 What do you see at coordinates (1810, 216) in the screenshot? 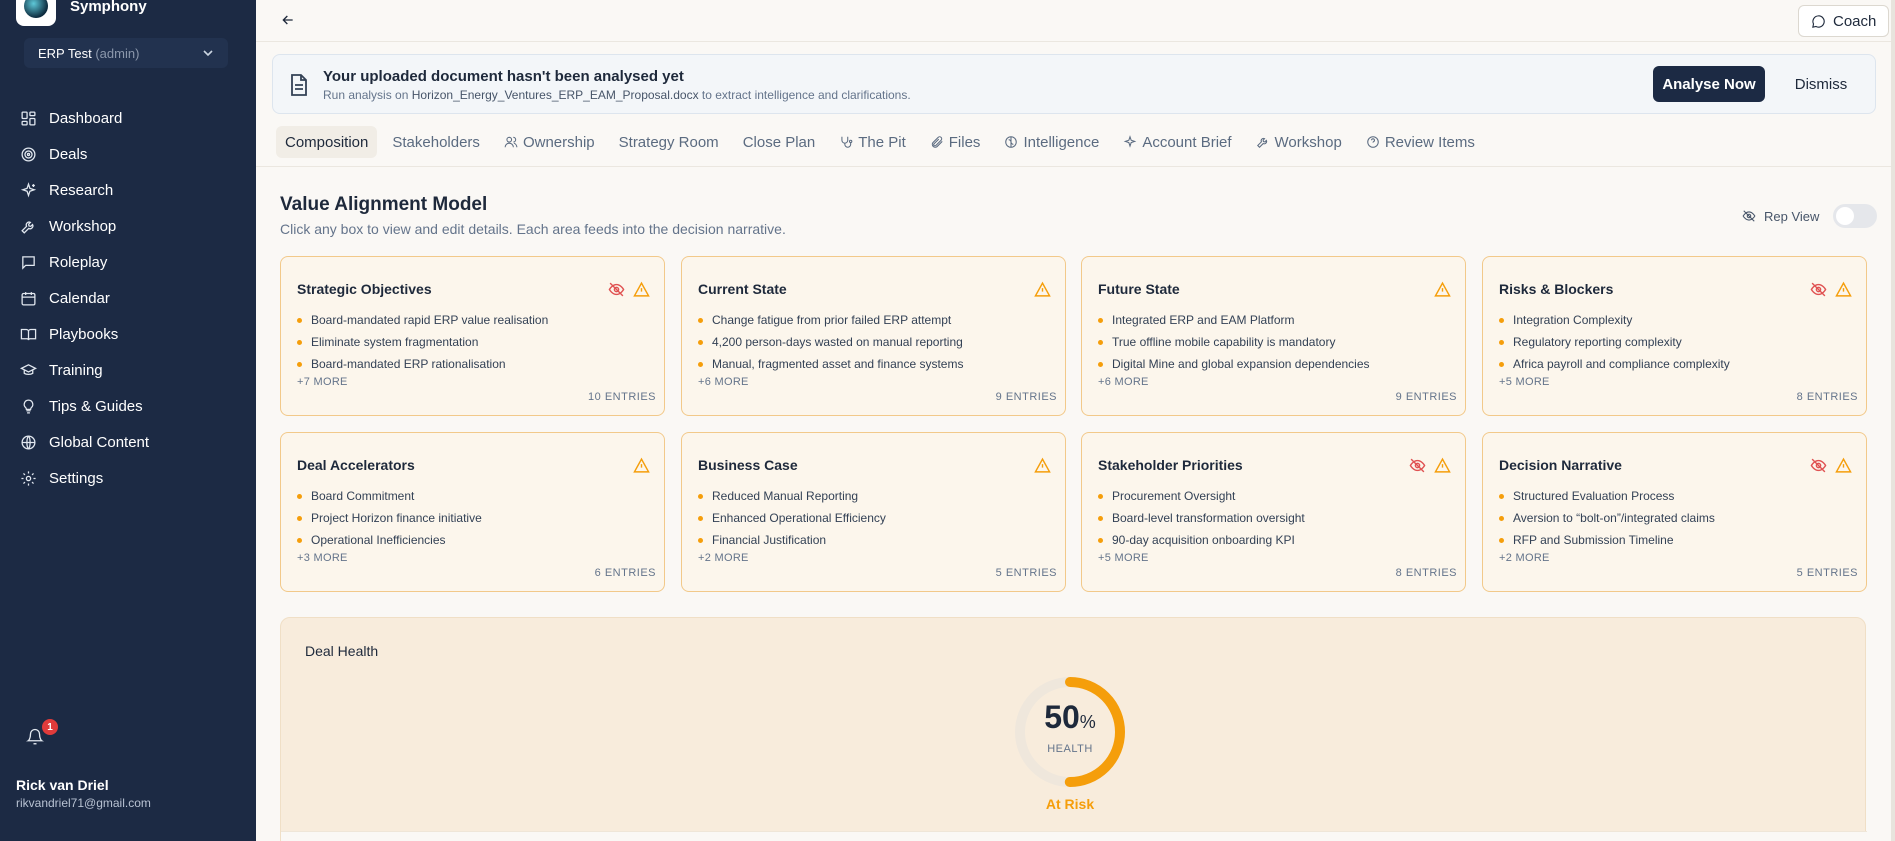
I see `rep-view-control: Rep View` at bounding box center [1810, 216].